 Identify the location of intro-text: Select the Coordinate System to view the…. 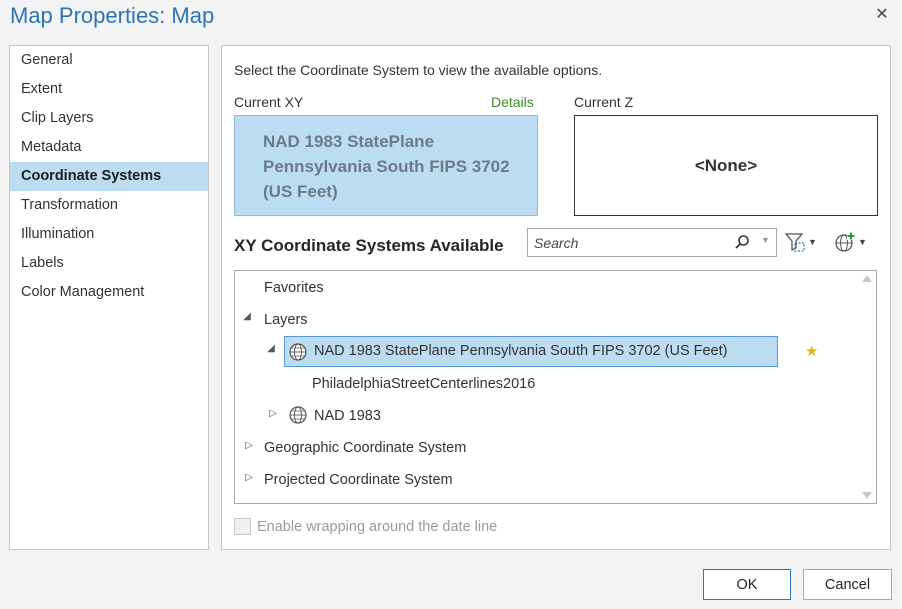
(418, 70).